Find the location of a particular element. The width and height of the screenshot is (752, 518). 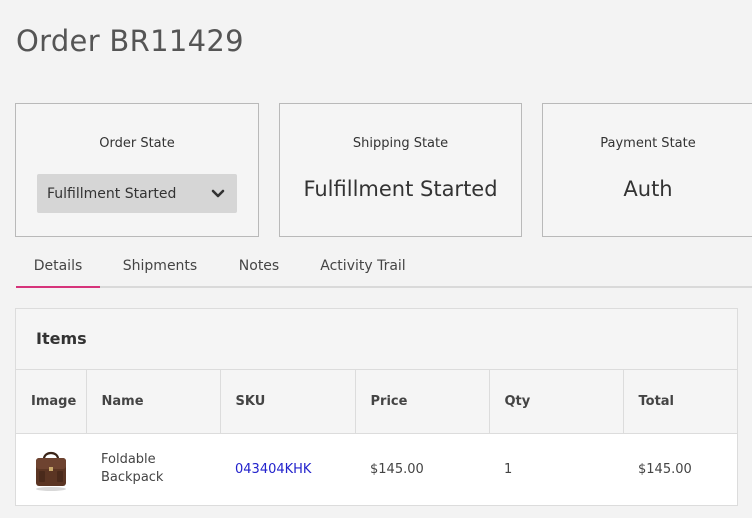

payment-state-card: Payment State Auth is located at coordinates (647, 170).